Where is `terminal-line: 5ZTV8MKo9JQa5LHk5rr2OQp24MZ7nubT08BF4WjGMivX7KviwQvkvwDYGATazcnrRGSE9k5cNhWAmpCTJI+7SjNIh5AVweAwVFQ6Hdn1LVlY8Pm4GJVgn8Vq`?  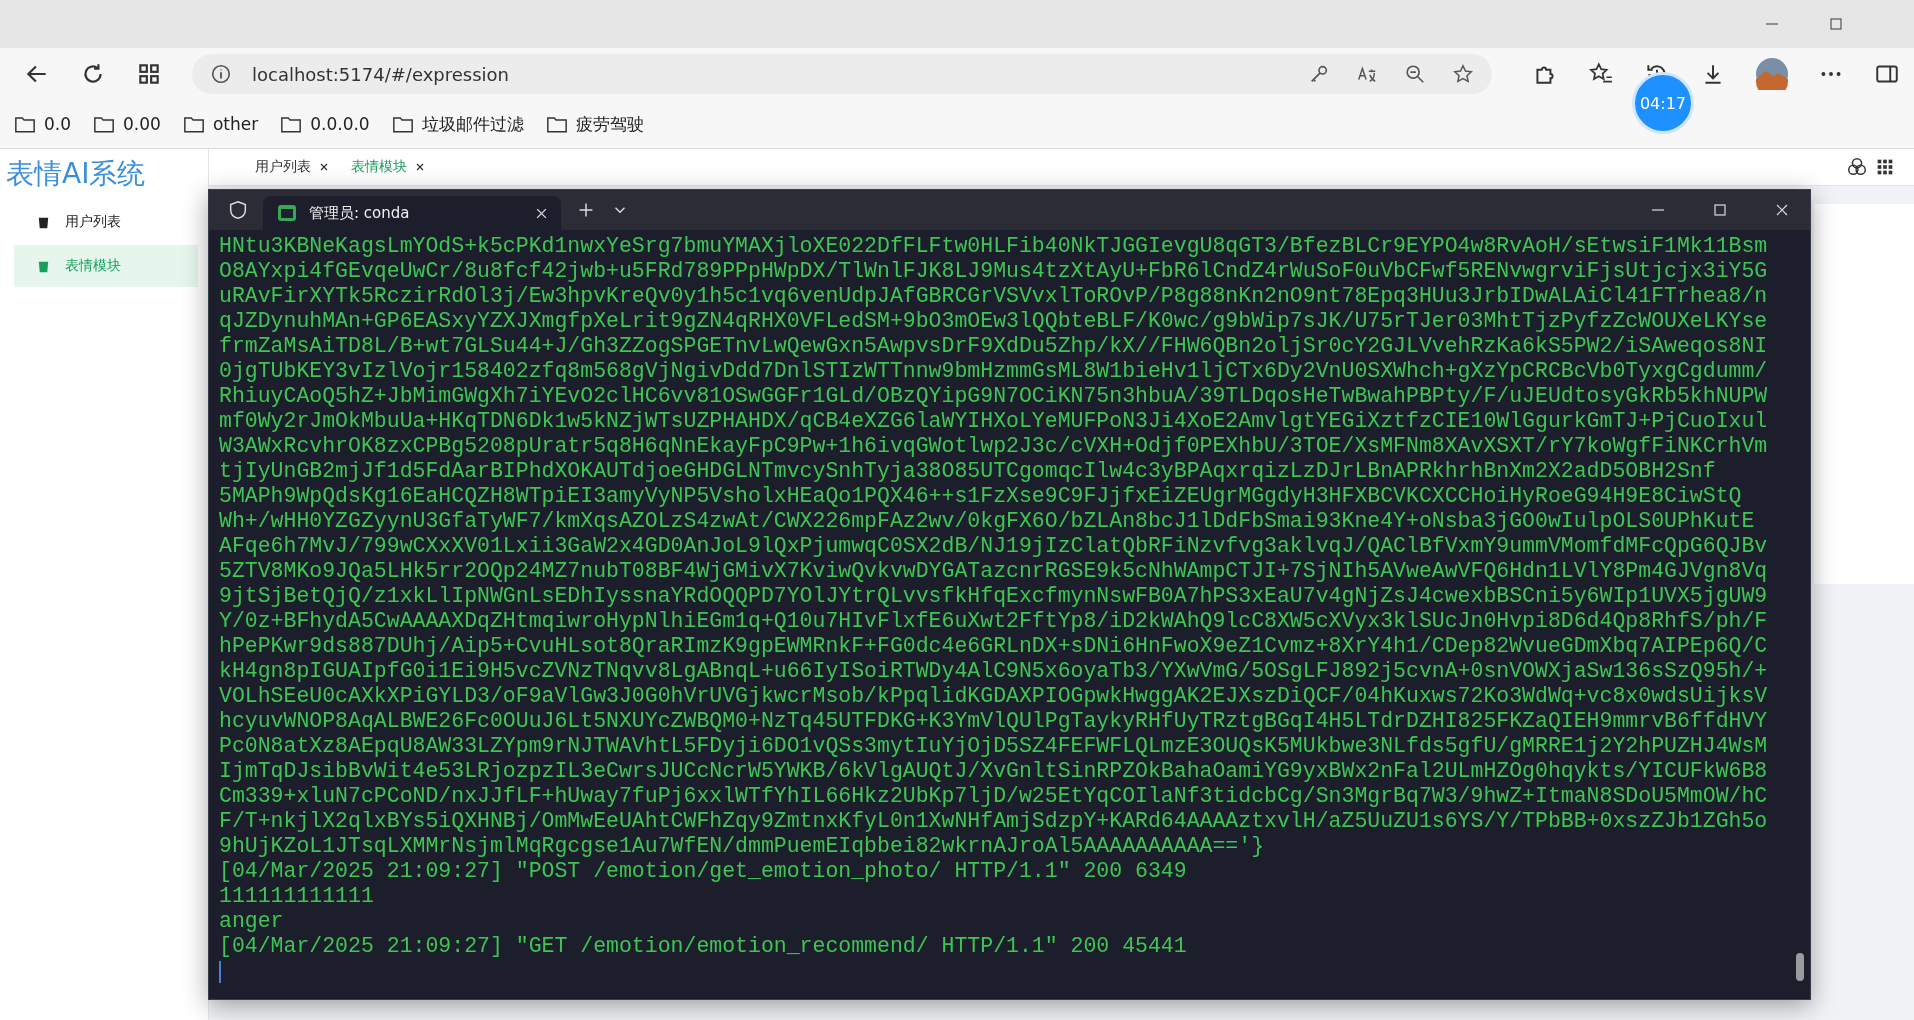
terminal-line: 5ZTV8MKo9JQa5LHk5rr2OQp24MZ7nubT08BF4WjGMivX7KviwQvkvwDYGATazcnrRGSE9k5cNhWAmpCTJI+7SjNIh5AVweAwVFQ6Hdn1LVlY8Pm4GJVgn8Vq is located at coordinates (994, 571).